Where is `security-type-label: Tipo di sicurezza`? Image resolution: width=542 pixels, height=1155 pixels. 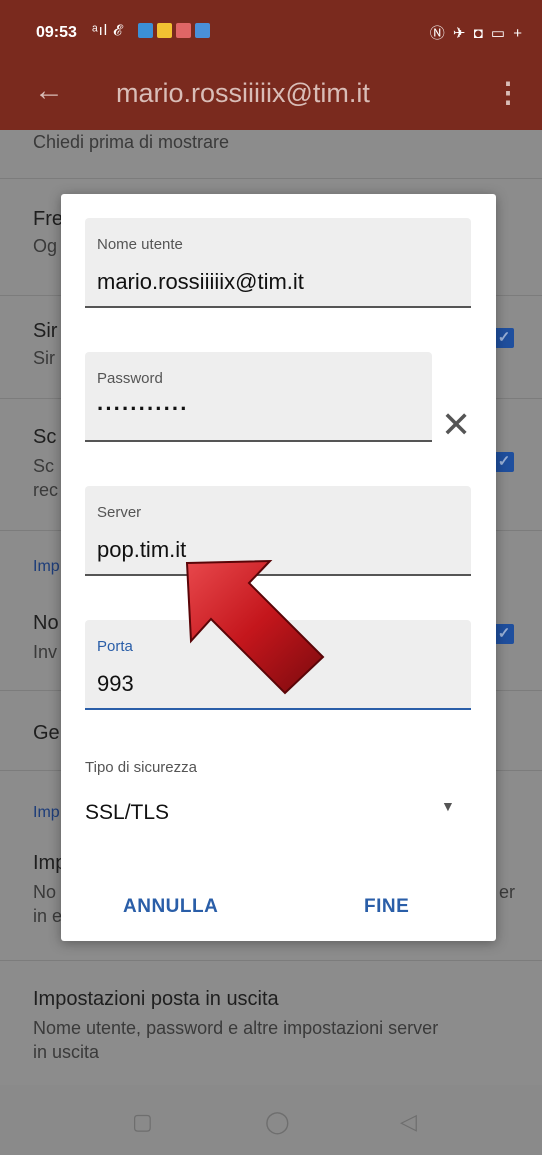
security-type-label: Tipo di sicurezza is located at coordinates (141, 767).